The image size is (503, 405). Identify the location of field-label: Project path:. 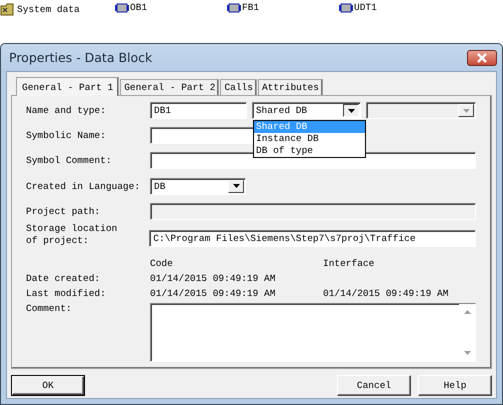
(64, 211).